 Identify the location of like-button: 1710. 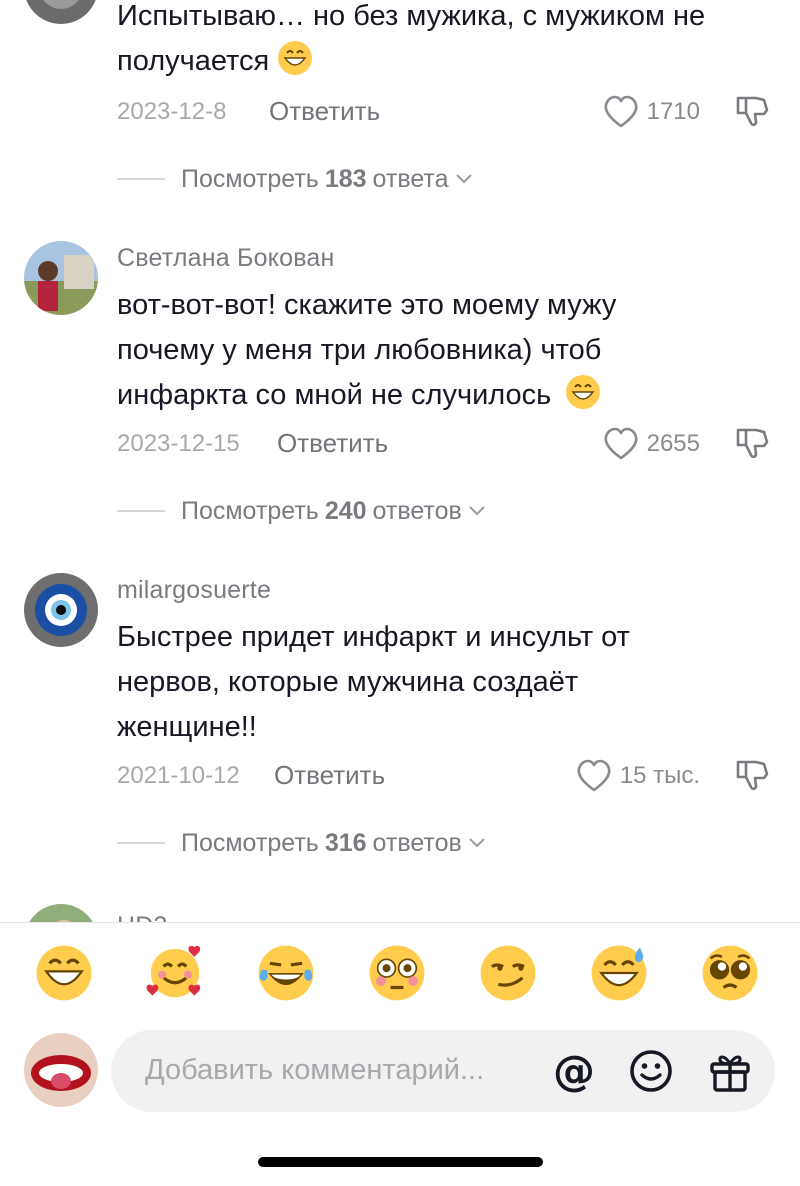
(651, 112).